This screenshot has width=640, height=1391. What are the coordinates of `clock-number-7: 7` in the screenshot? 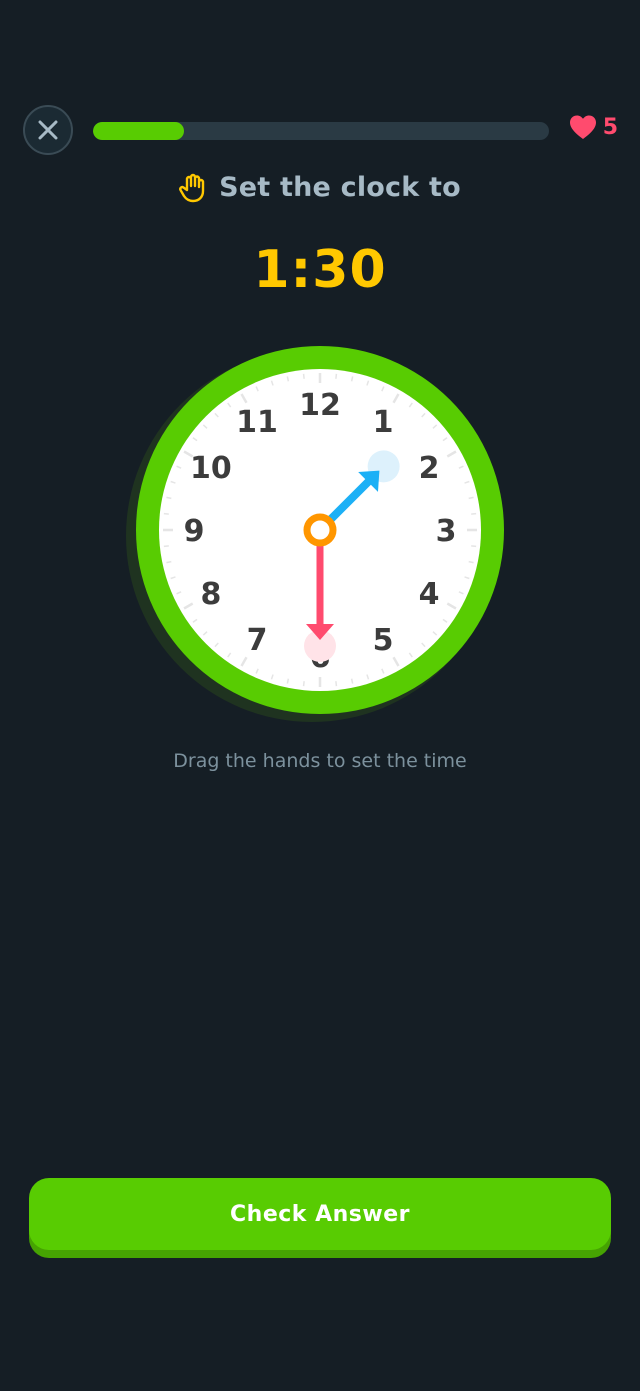 It's located at (257, 640).